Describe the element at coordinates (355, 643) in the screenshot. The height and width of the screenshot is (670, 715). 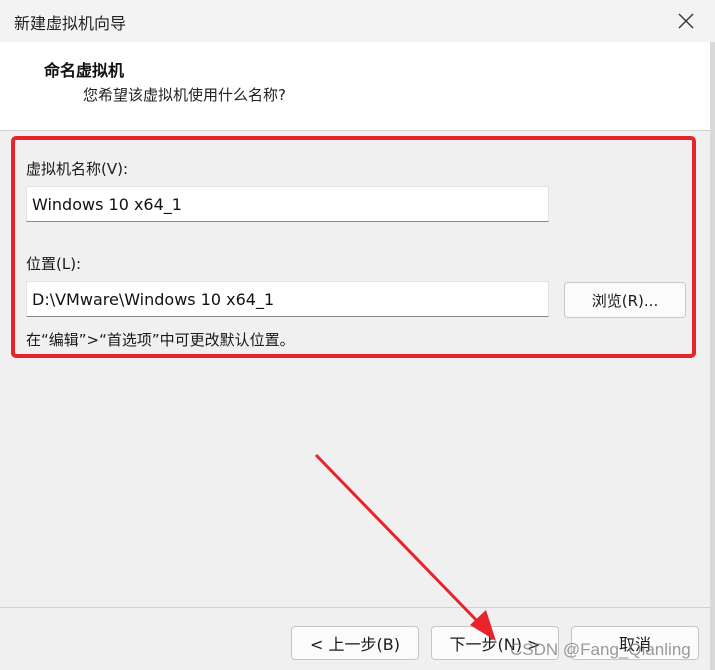
I see `back-button: < 上一步(B)` at that location.